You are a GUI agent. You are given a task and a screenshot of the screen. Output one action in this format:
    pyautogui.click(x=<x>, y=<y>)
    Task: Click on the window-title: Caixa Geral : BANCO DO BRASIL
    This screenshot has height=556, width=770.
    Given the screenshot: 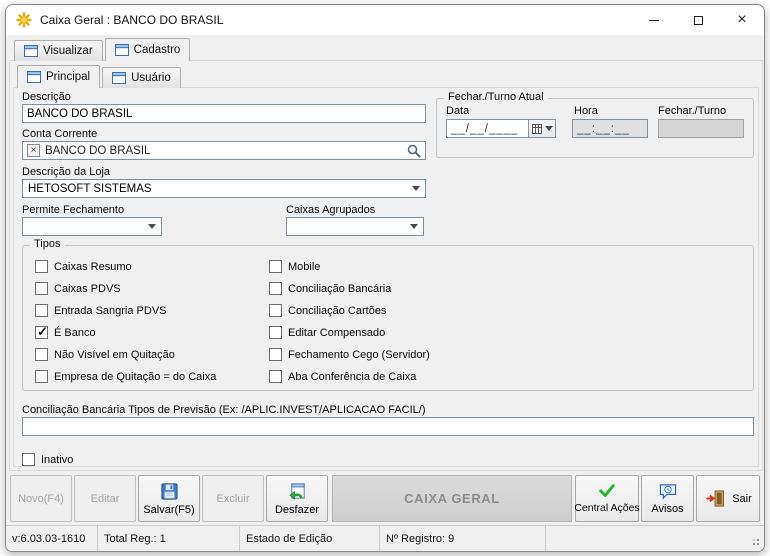 What is the action you would take?
    pyautogui.click(x=132, y=20)
    